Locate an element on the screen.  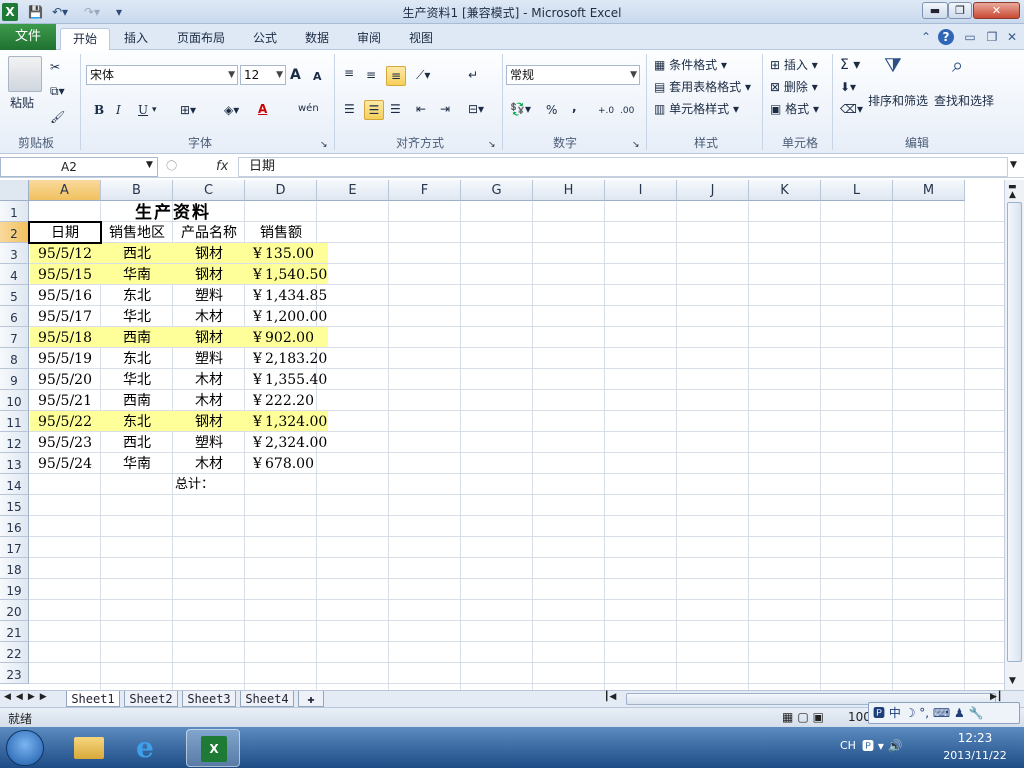
column-header-j: J is located at coordinates (713, 190).